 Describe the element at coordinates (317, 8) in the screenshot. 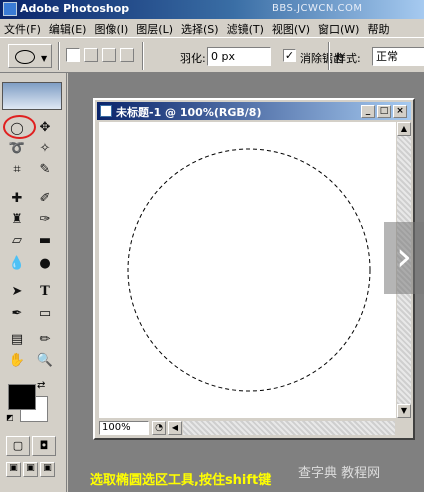

I see `title-watermark: BBS.JCWCN.COM` at that location.